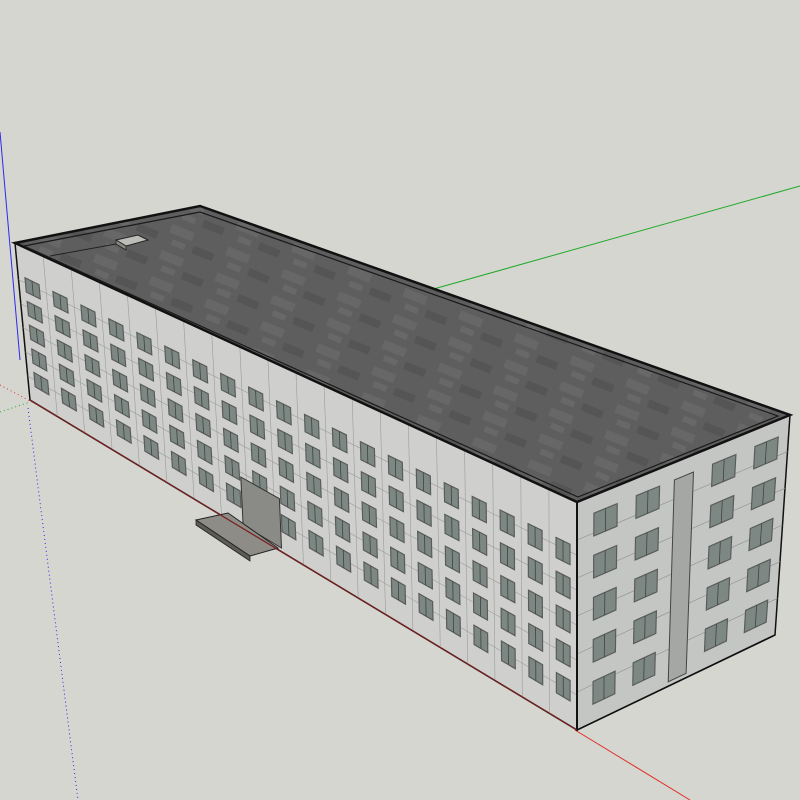  What do you see at coordinates (15, 407) in the screenshot?
I see `green-axis-dotted` at bounding box center [15, 407].